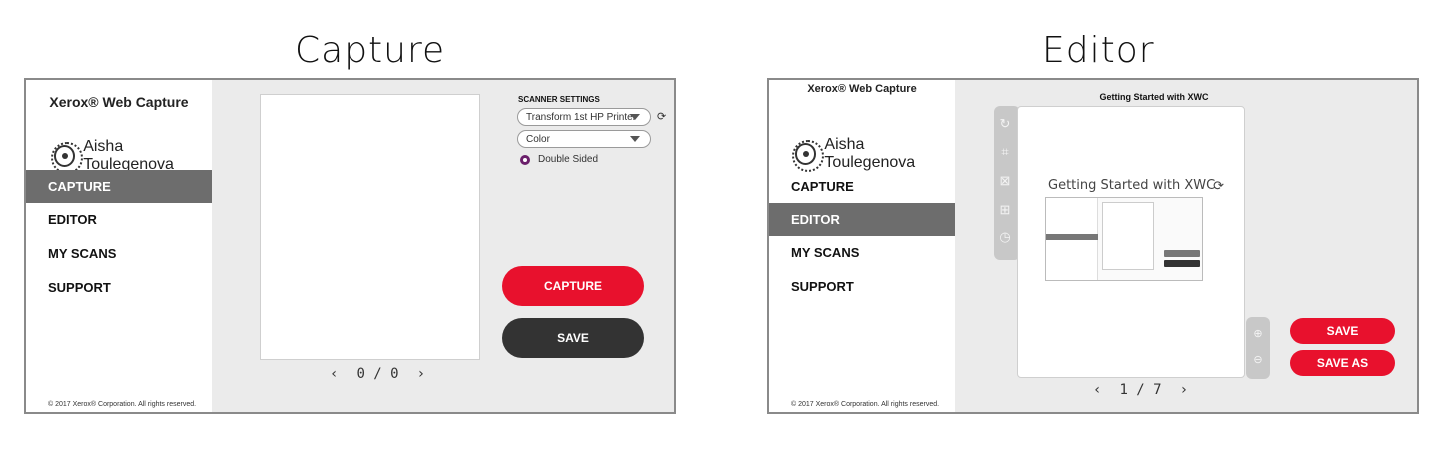 The width and height of the screenshot is (1448, 464). Describe the element at coordinates (1128, 236) in the screenshot. I see `thumb-page` at that location.